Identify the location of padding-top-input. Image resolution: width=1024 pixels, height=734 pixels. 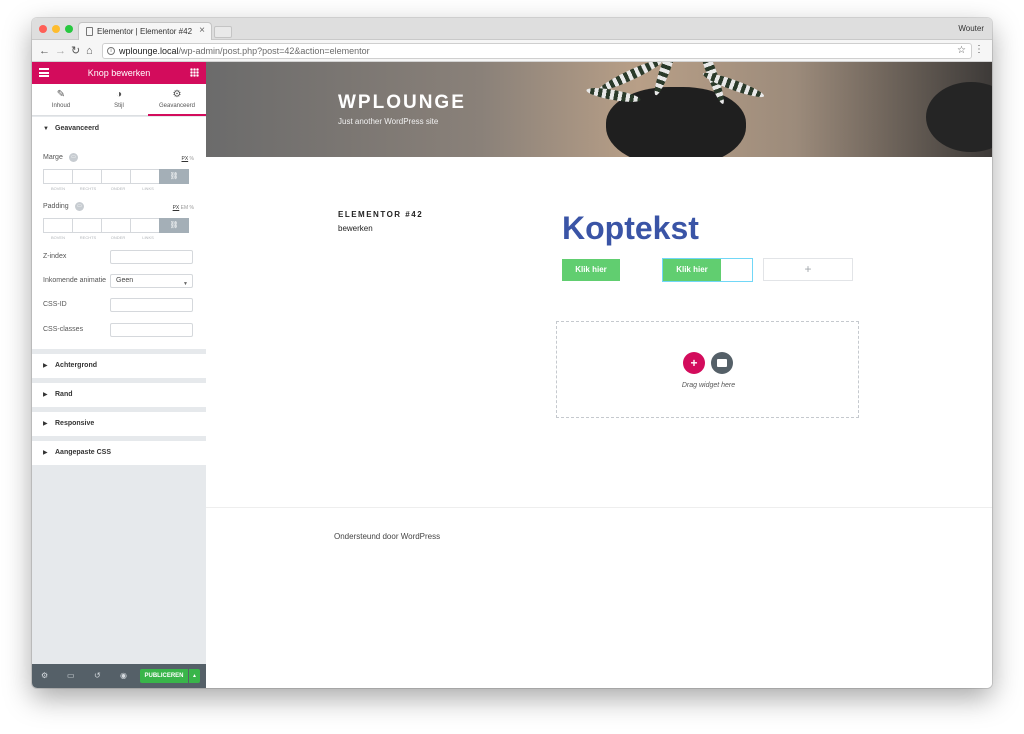
(58, 225).